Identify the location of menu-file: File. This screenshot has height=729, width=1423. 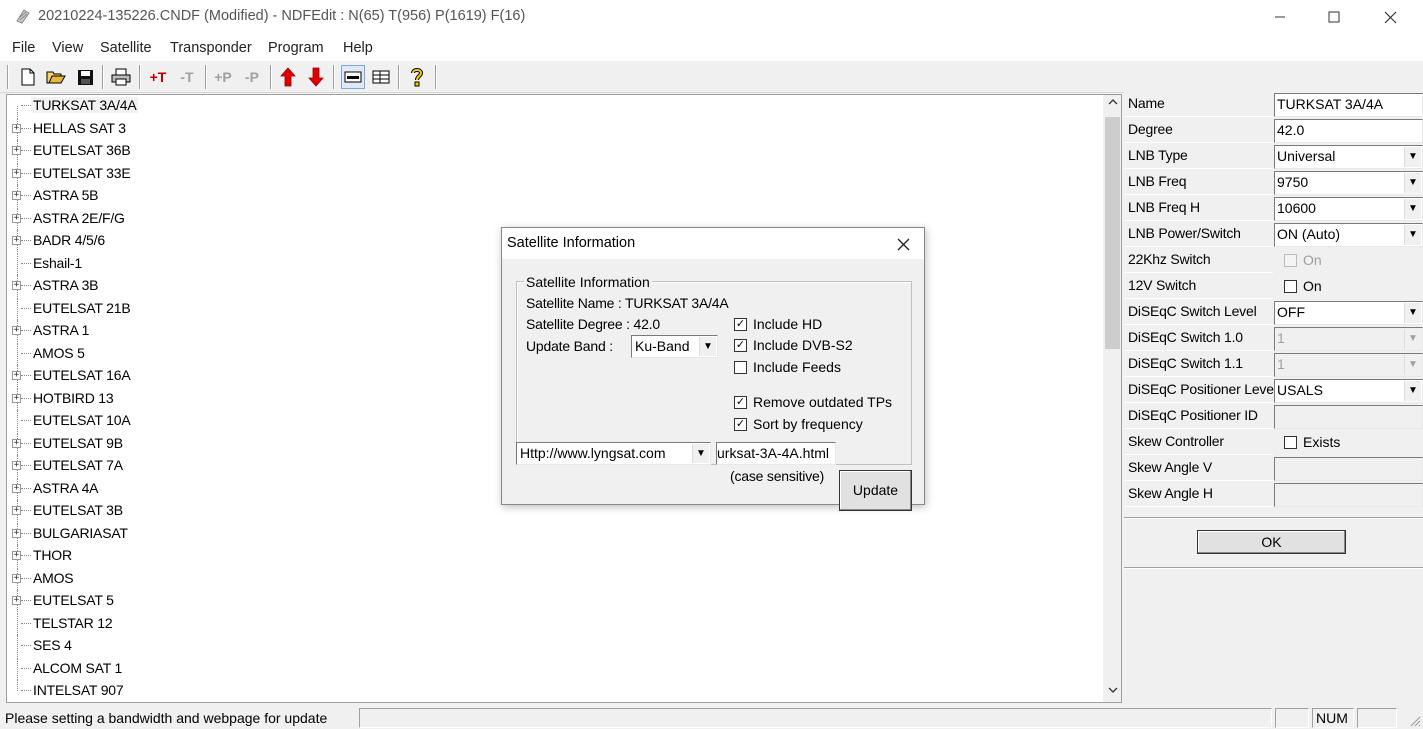
(23, 48).